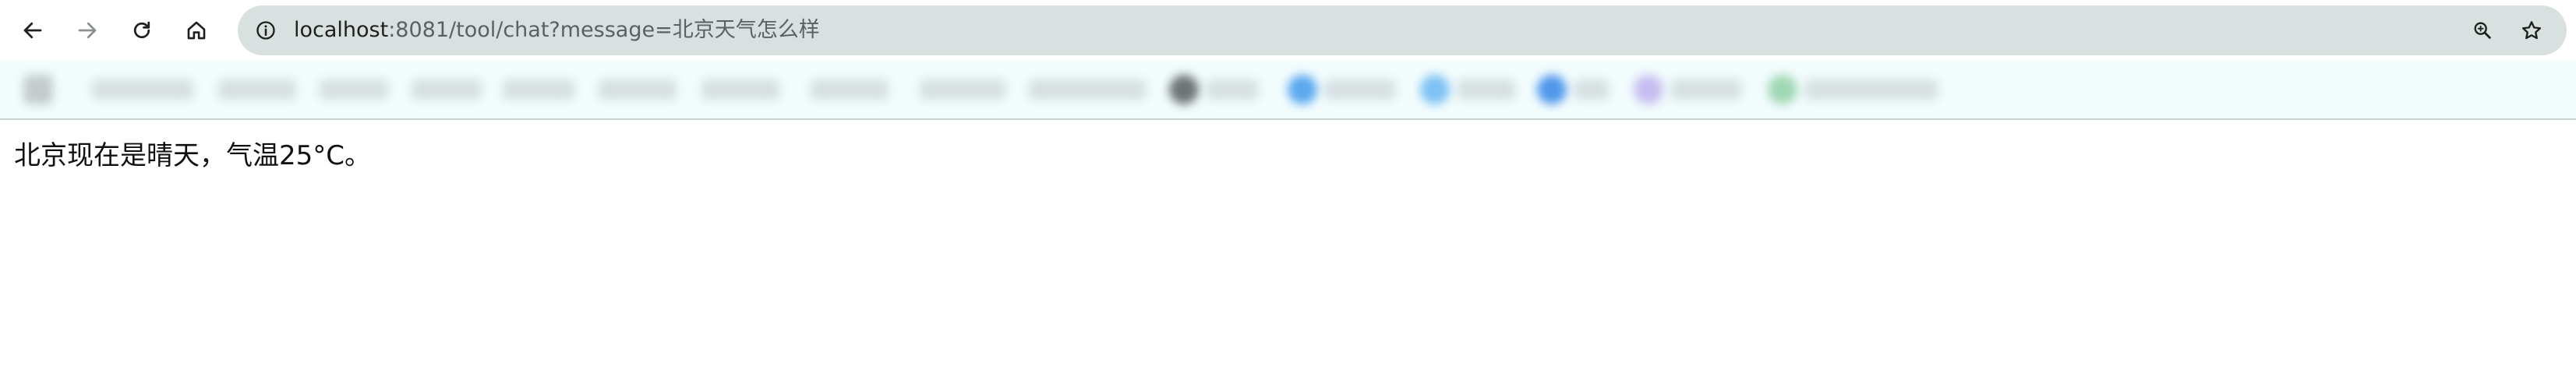  What do you see at coordinates (38, 89) in the screenshot?
I see `apps-icon` at bounding box center [38, 89].